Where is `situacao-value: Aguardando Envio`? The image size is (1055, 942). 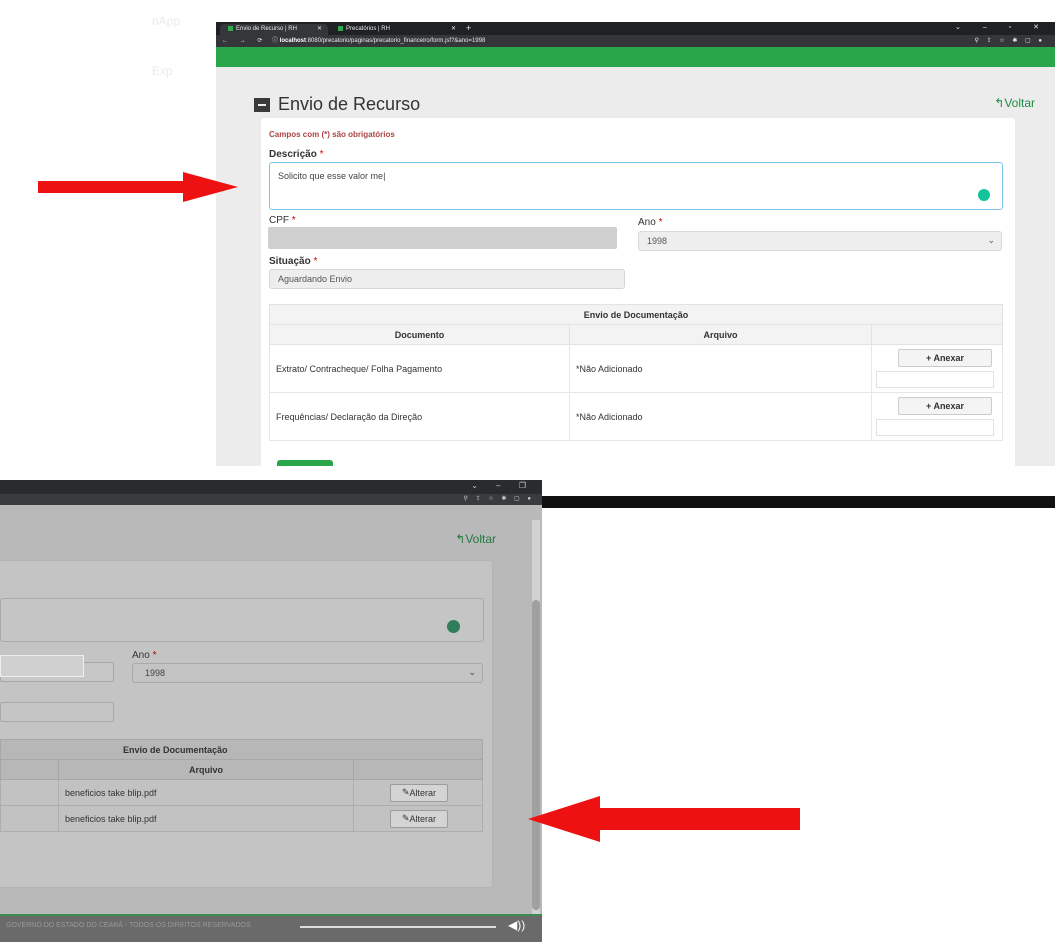
situacao-value: Aguardando Envio is located at coordinates (315, 279).